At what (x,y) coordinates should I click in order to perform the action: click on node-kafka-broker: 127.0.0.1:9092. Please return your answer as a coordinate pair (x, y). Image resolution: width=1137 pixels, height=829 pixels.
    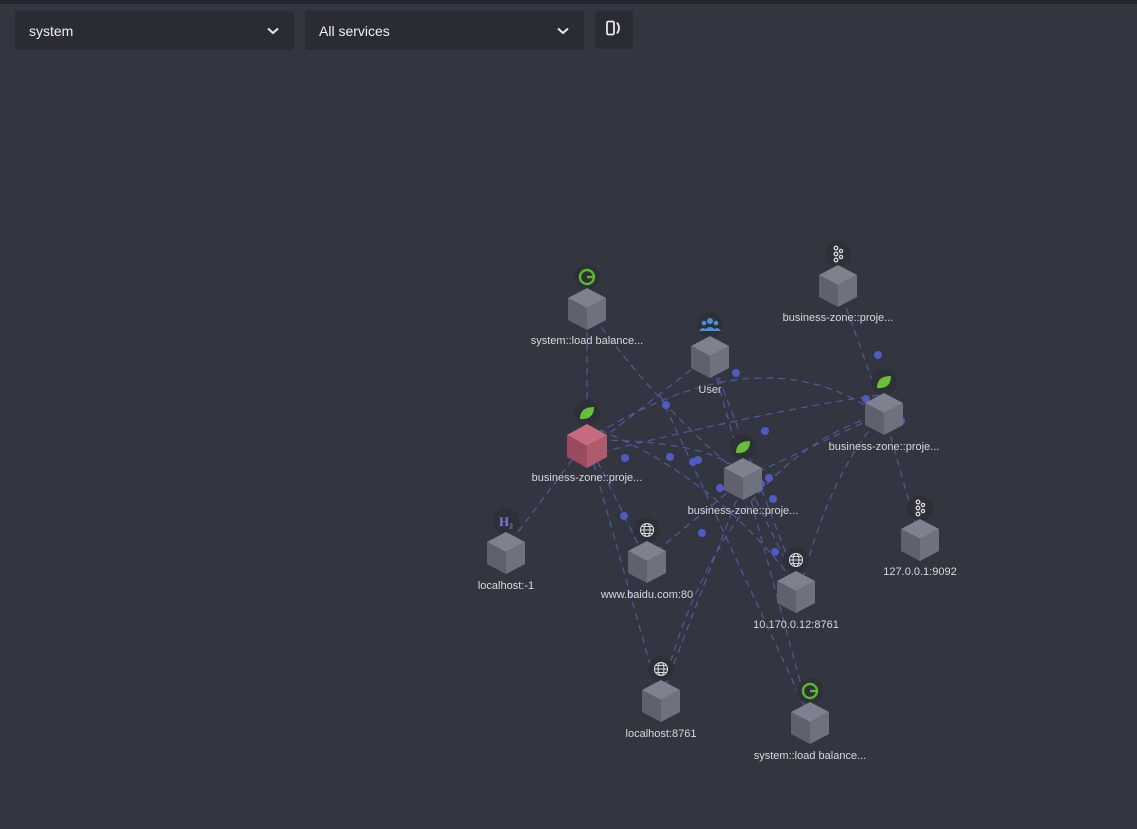
    Looking at the image, I should click on (920, 536).